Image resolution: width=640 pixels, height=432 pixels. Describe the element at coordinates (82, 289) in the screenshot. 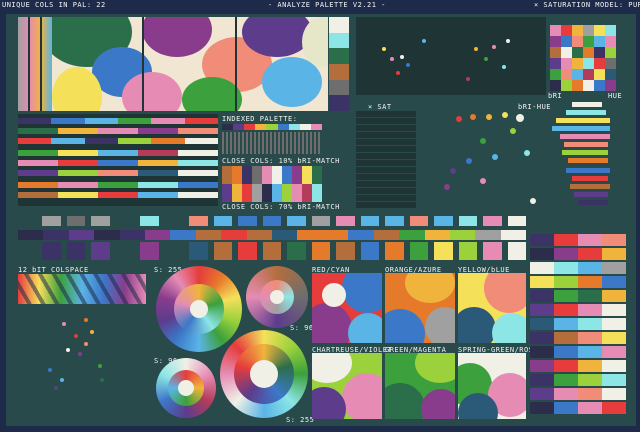

I see `colspace-preview` at that location.